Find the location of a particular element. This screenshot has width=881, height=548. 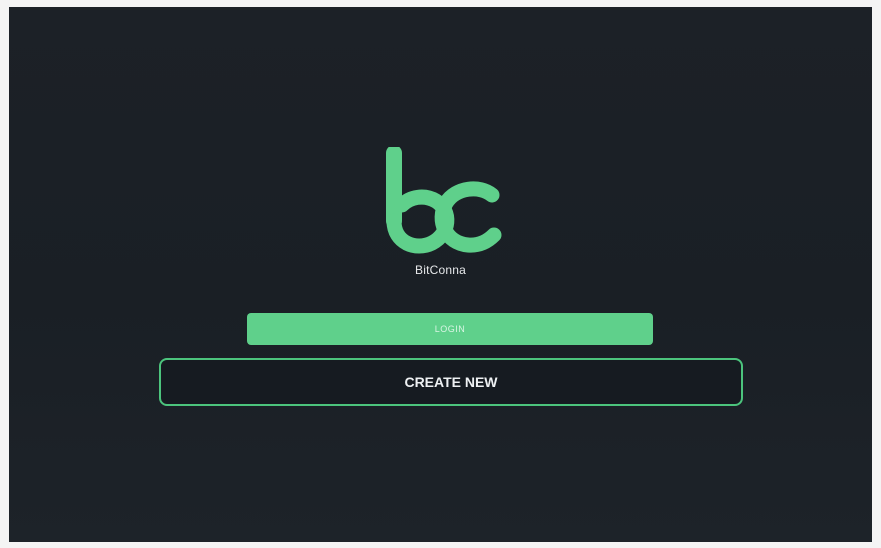

bitconna-logo-icon is located at coordinates (443, 200).